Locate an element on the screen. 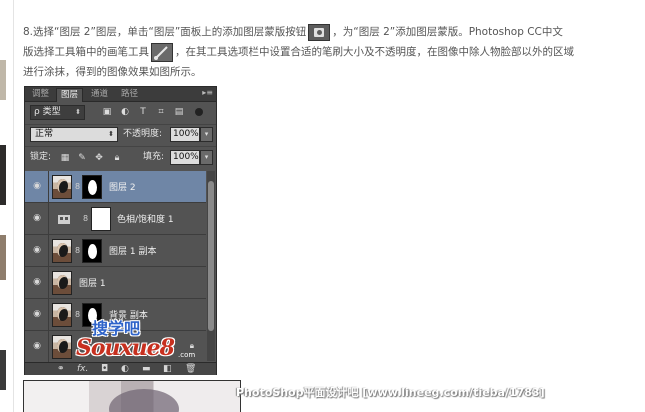  tab-paths: 路径 is located at coordinates (129, 95).